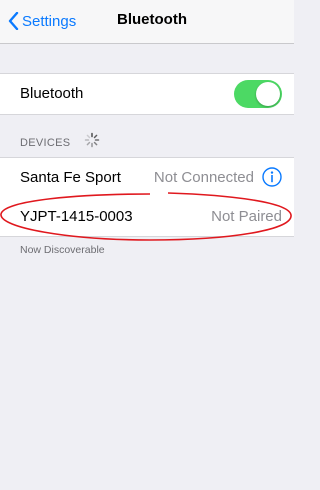 This screenshot has width=320, height=490. I want to click on page-title: Bluetooth, so click(152, 19).